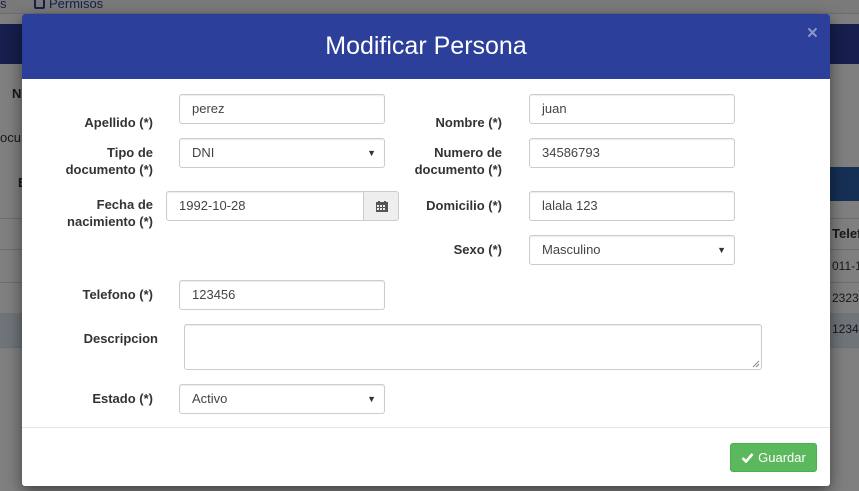 This screenshot has width=859, height=491. What do you see at coordinates (477, 249) in the screenshot?
I see `sexo-label: Sexo (*)` at bounding box center [477, 249].